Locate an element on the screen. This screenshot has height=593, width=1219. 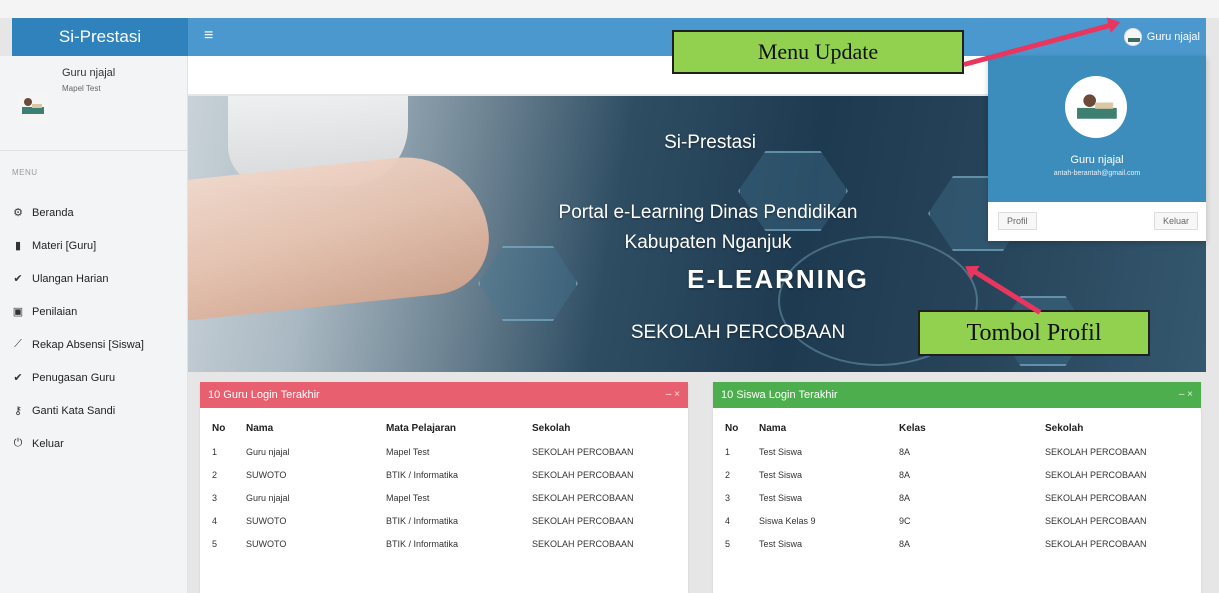
table-row: 4 Siswa Kelas 9 9C SEKOLAH PERCOBAAN is located at coordinates (959, 521).